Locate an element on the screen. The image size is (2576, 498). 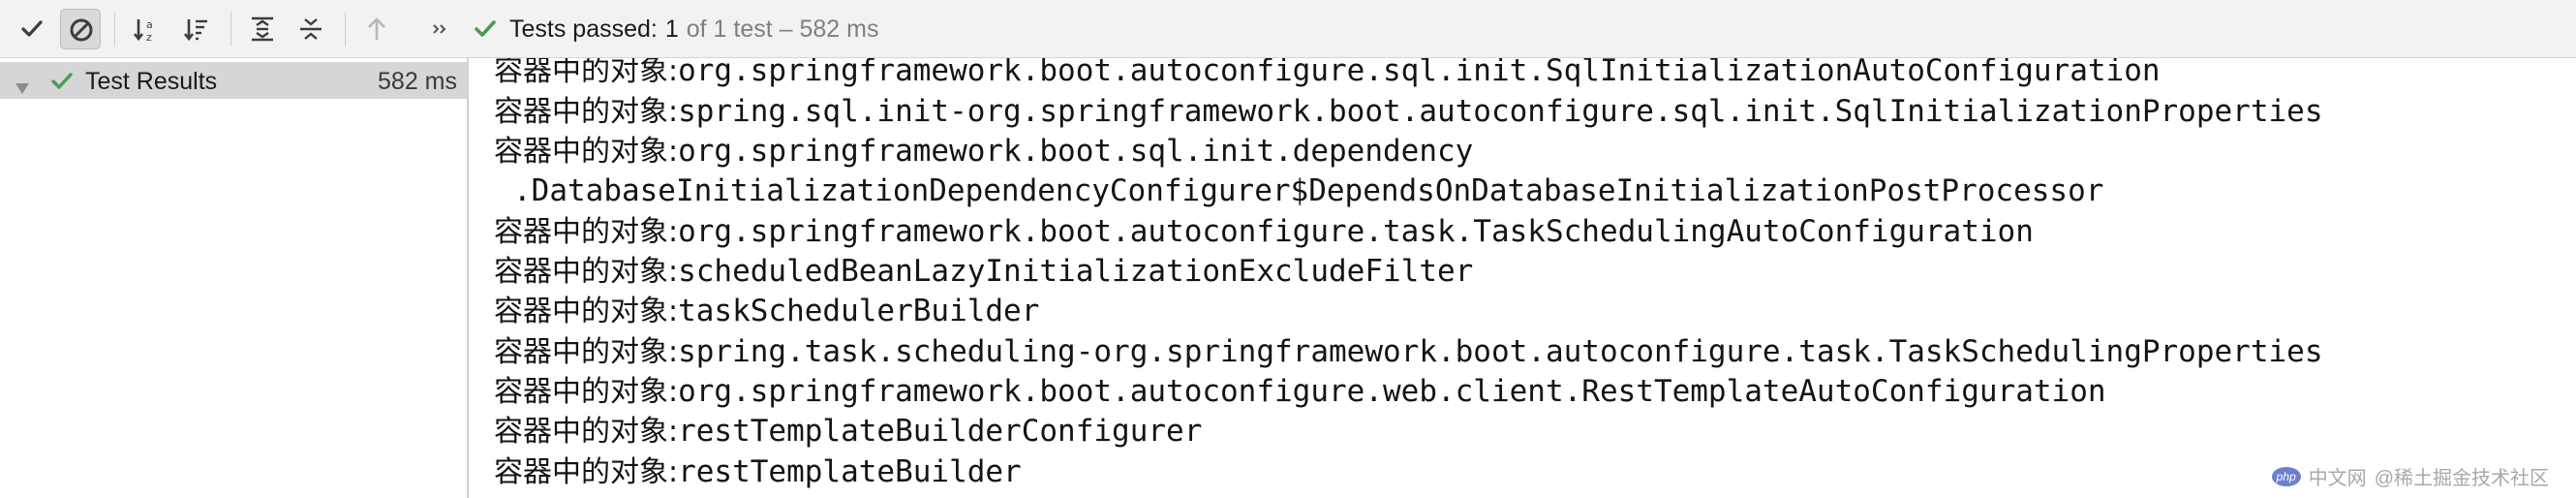
tree-item-duration: 582 ms is located at coordinates (417, 81).